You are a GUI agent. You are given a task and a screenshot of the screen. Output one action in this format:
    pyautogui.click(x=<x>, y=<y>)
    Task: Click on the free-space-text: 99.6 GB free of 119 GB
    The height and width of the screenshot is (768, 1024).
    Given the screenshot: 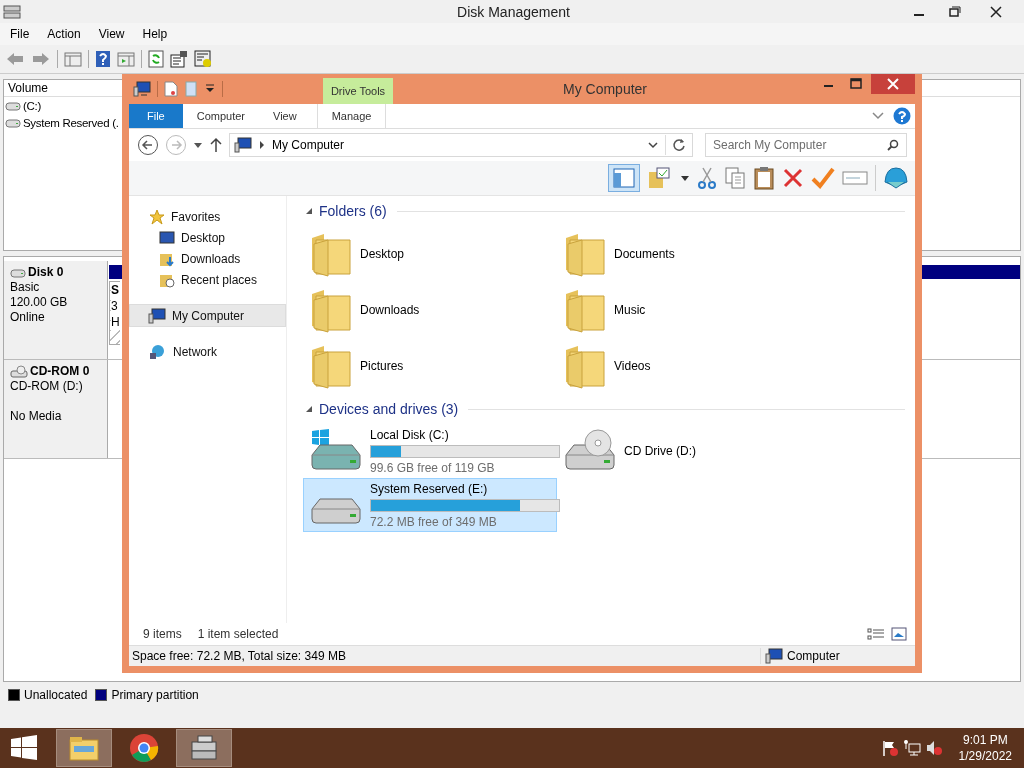 What is the action you would take?
    pyautogui.click(x=433, y=467)
    